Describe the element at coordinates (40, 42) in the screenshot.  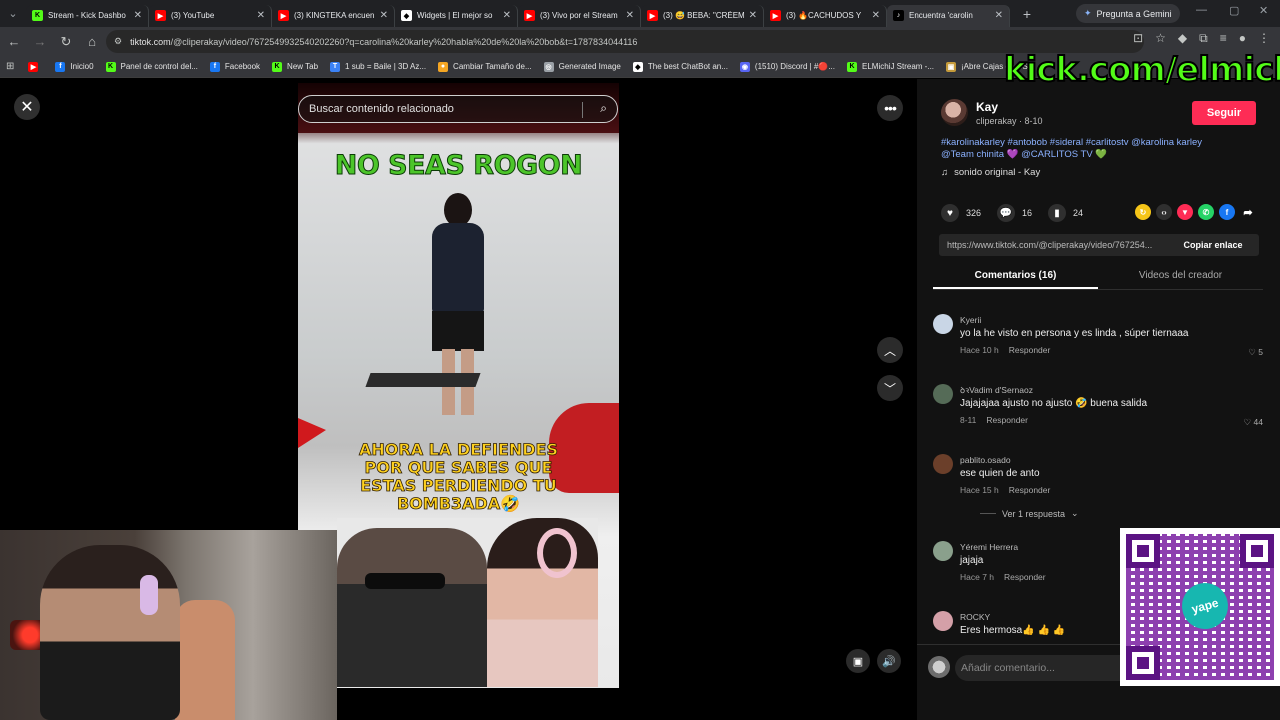
I see `forward-button: →` at that location.